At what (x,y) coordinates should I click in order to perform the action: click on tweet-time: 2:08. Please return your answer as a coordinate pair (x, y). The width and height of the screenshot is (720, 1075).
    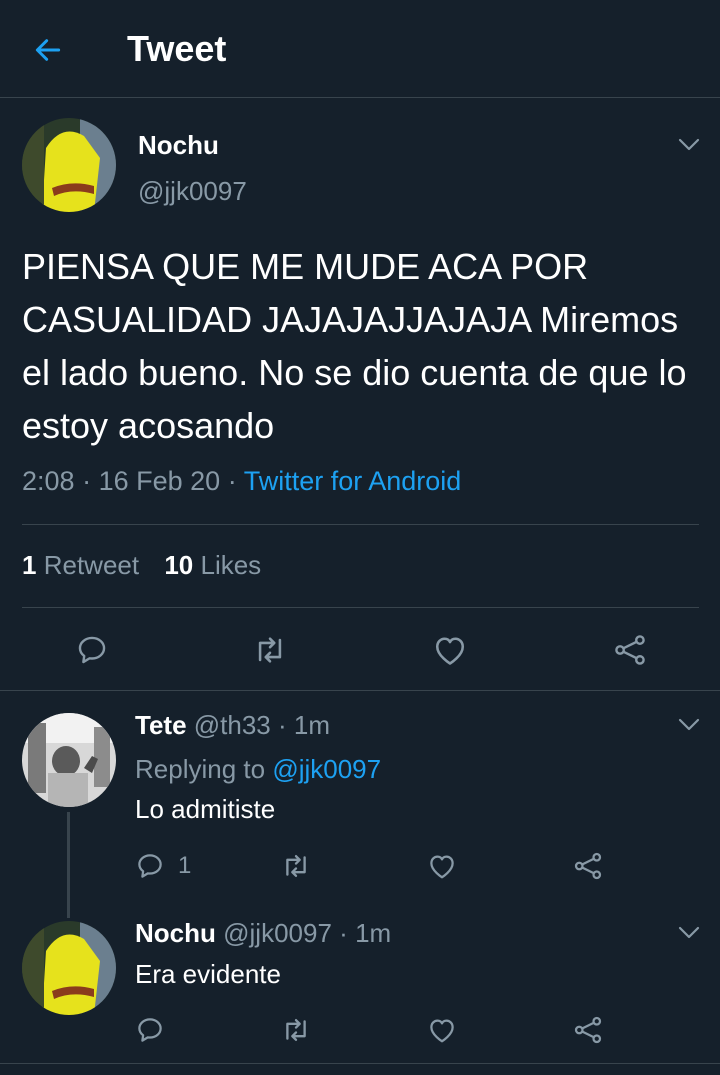
    Looking at the image, I should click on (48, 481).